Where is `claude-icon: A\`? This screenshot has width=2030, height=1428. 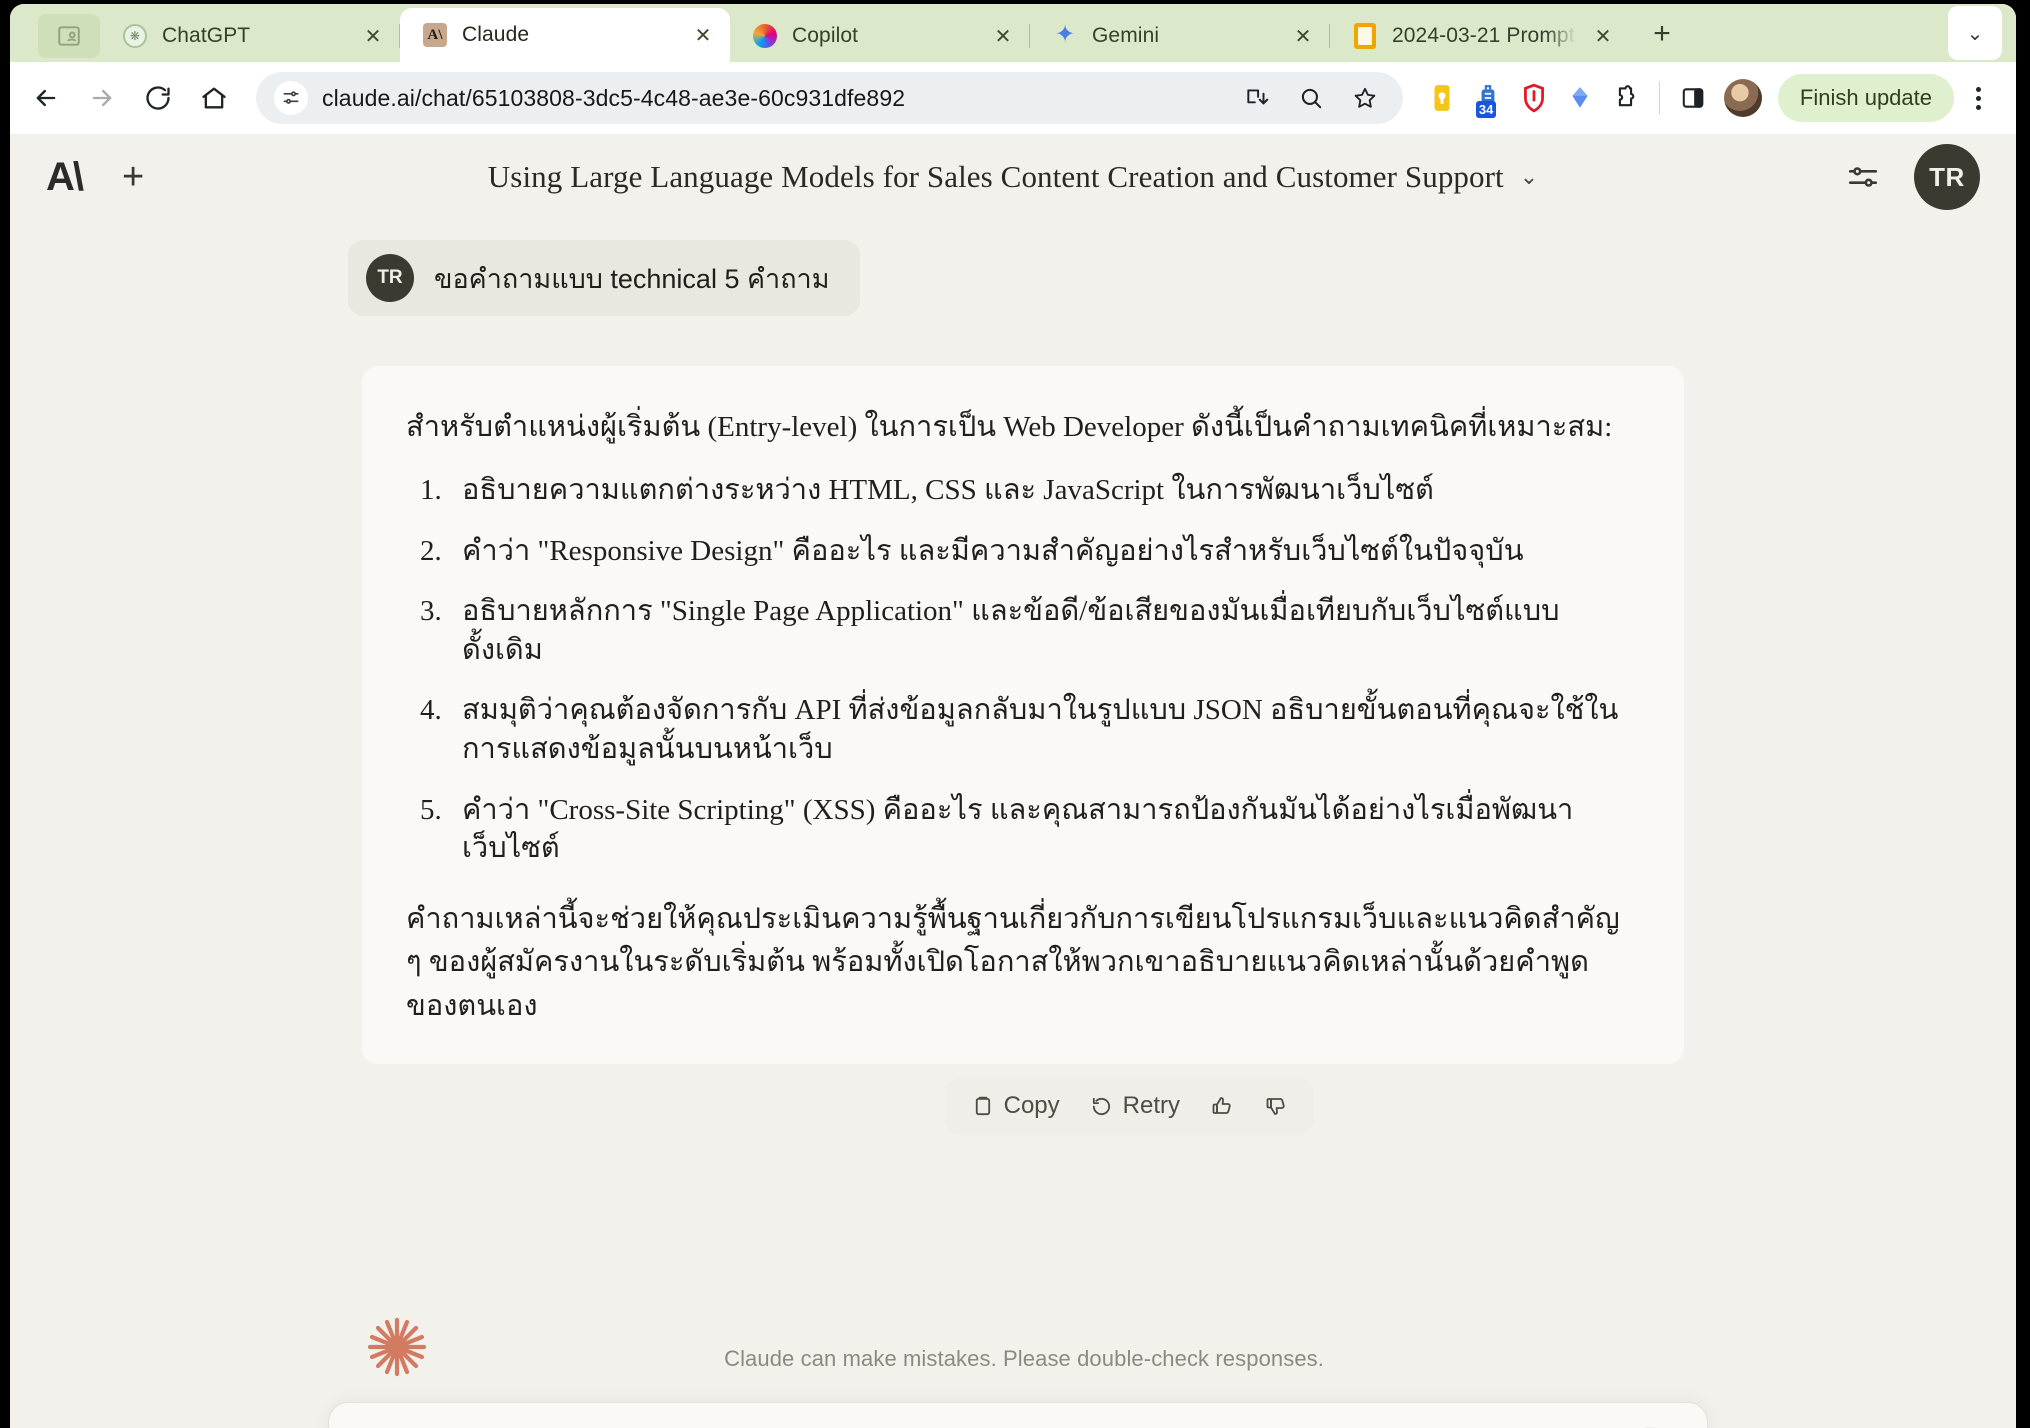 claude-icon: A\ is located at coordinates (435, 35).